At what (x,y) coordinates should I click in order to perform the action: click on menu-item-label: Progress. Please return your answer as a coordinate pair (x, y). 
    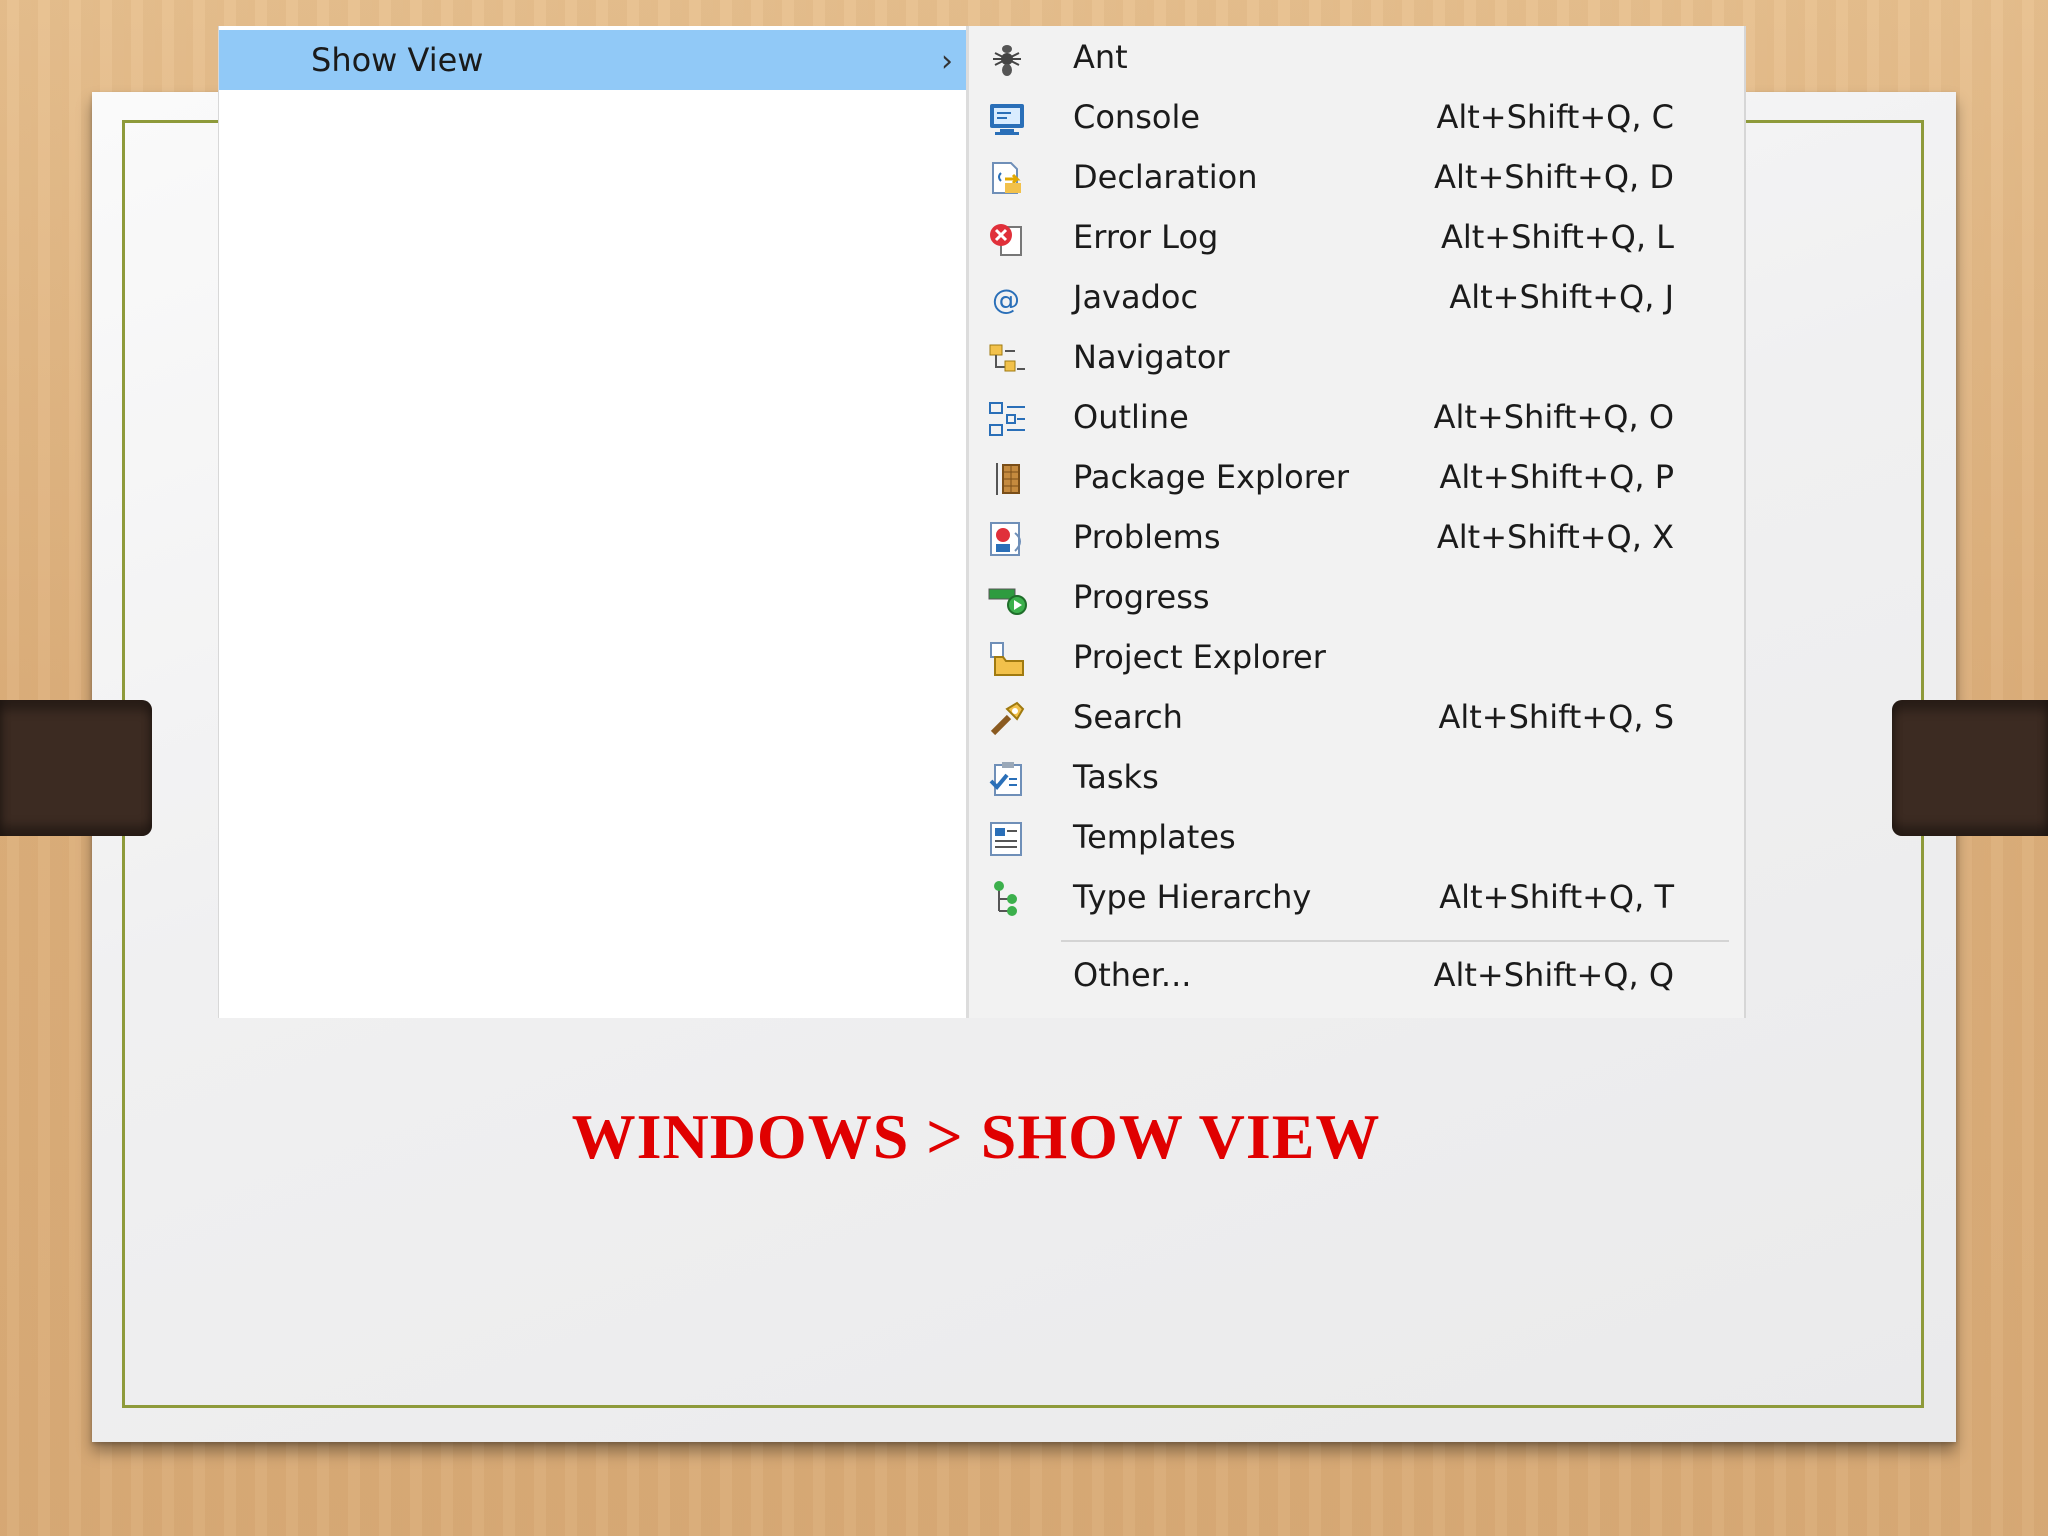
    Looking at the image, I should click on (1141, 597).